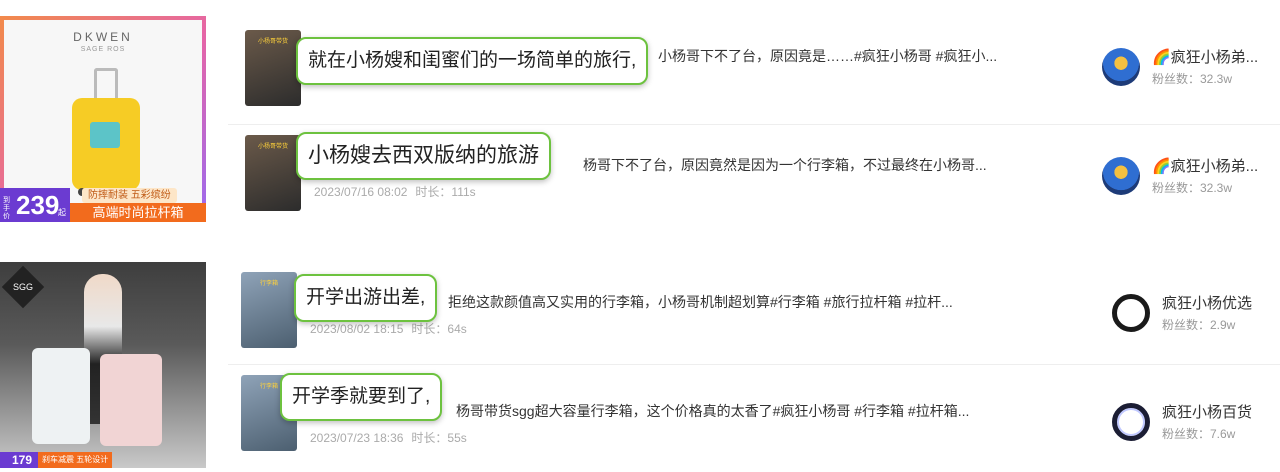 Image resolution: width=1280 pixels, height=472 pixels. I want to click on video-meta: 2023/07/23 18:36 时长：55s, so click(388, 437).